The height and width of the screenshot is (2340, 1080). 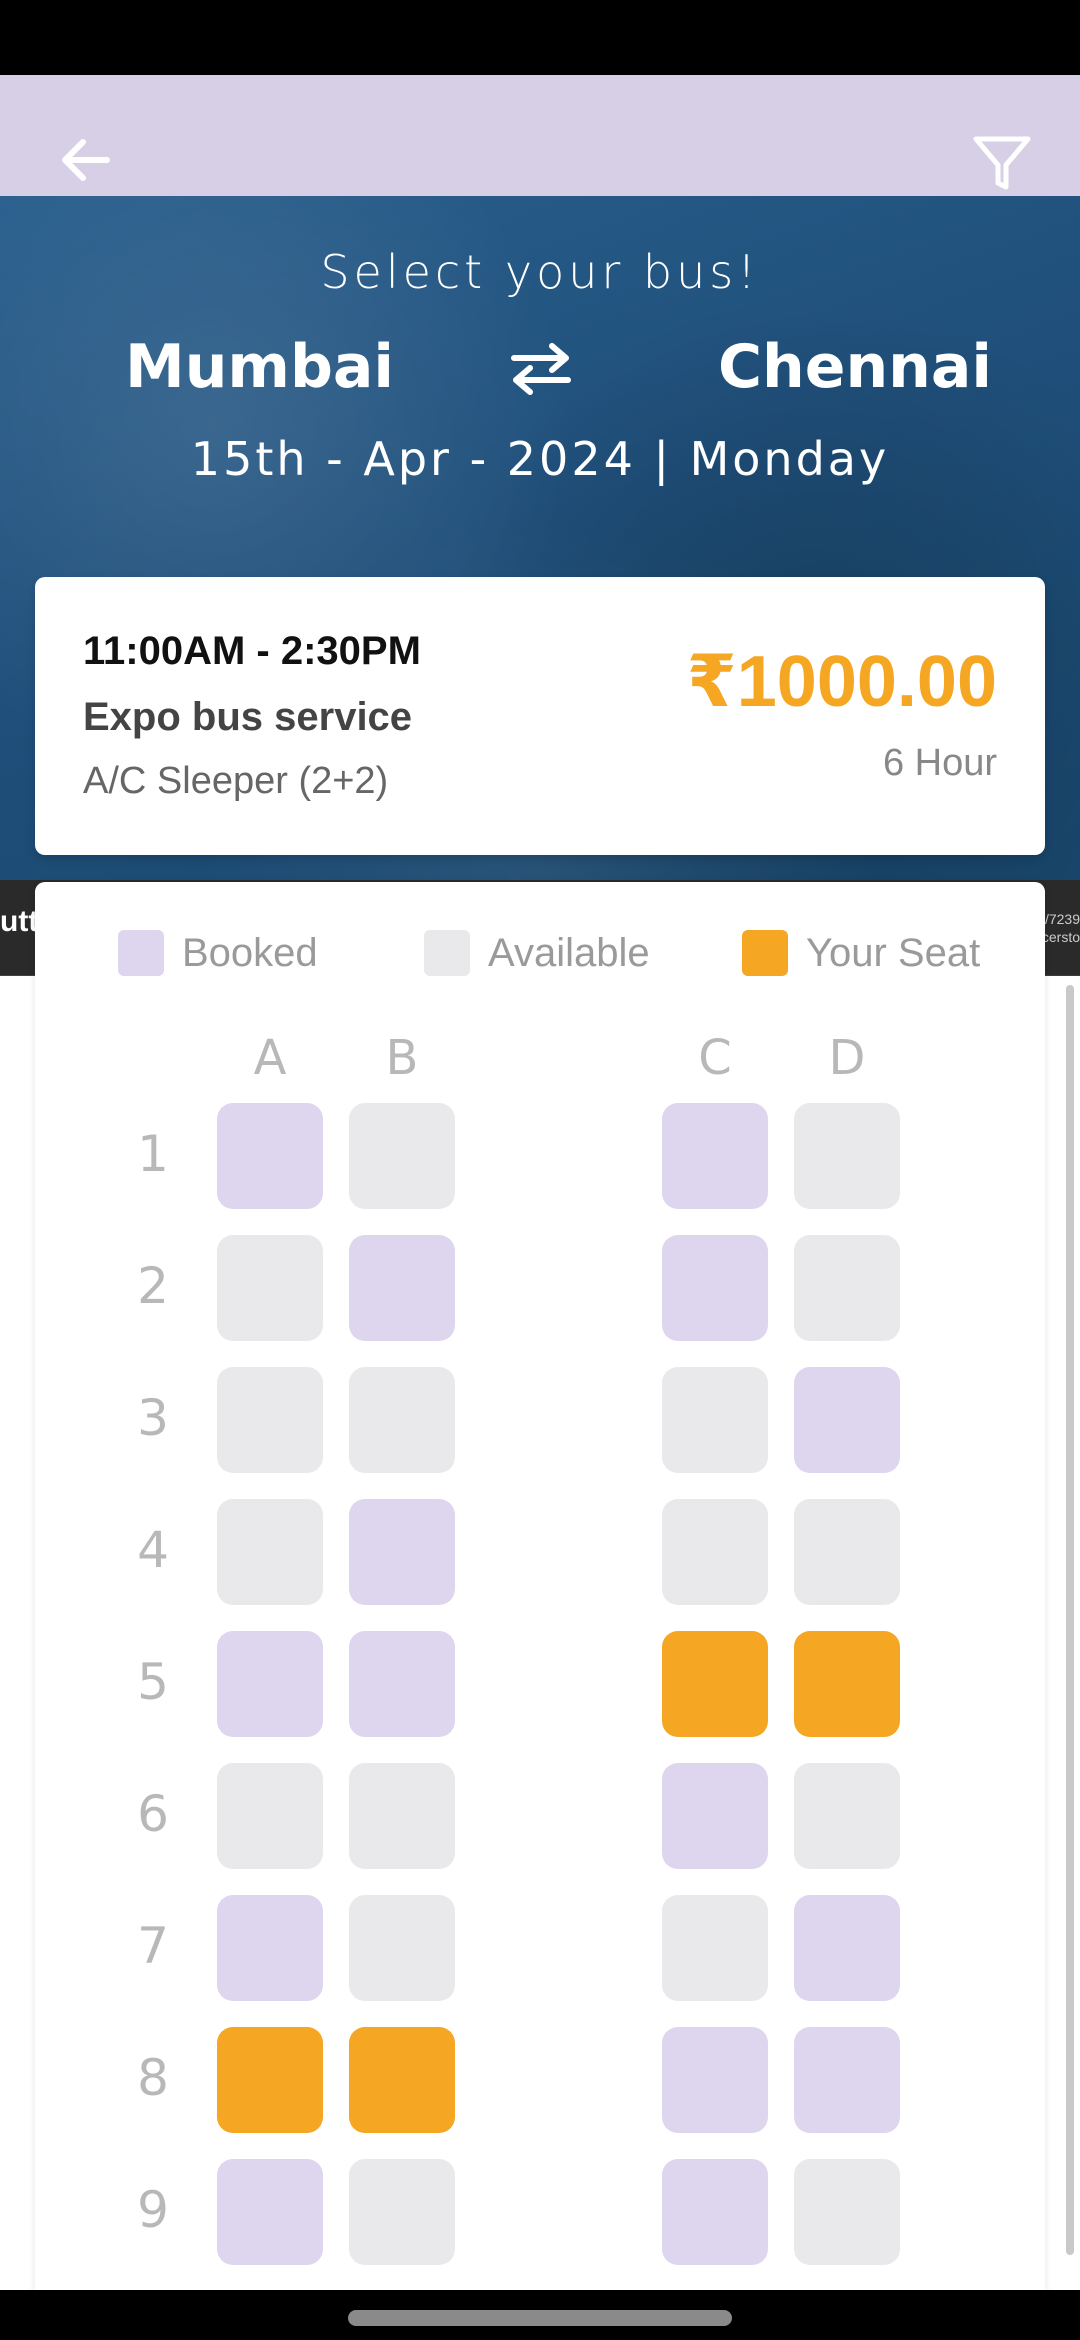 What do you see at coordinates (402, 1816) in the screenshot?
I see `seat-6b` at bounding box center [402, 1816].